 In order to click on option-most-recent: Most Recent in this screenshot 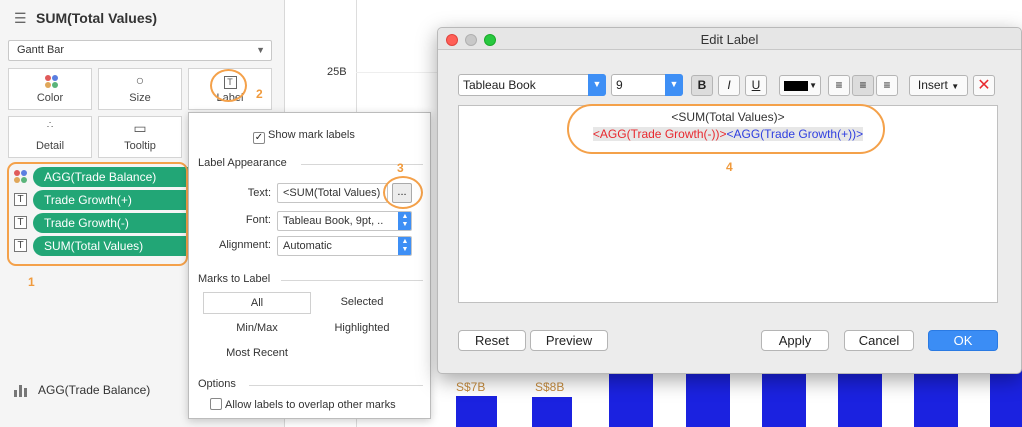, I will do `click(257, 353)`.